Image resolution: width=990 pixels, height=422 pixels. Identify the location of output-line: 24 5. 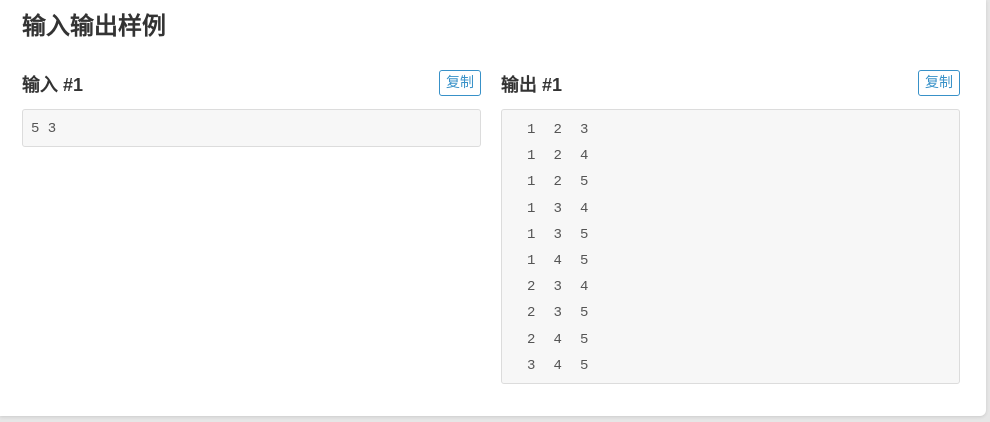
(730, 340).